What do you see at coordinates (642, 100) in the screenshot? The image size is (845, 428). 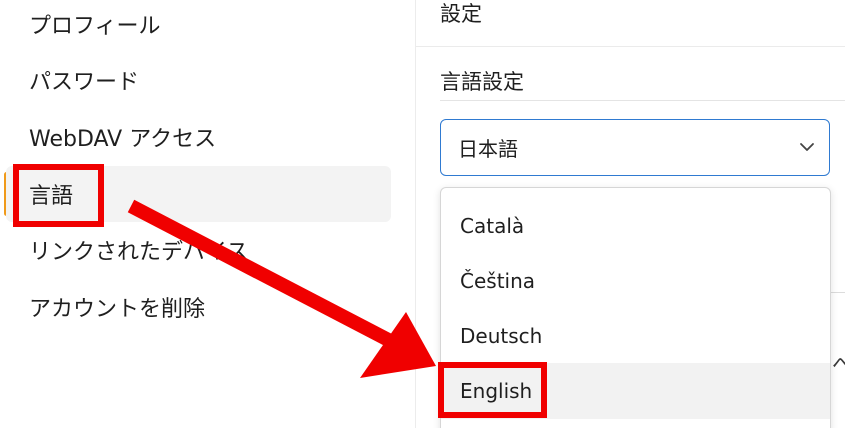 I see `section-divider` at bounding box center [642, 100].